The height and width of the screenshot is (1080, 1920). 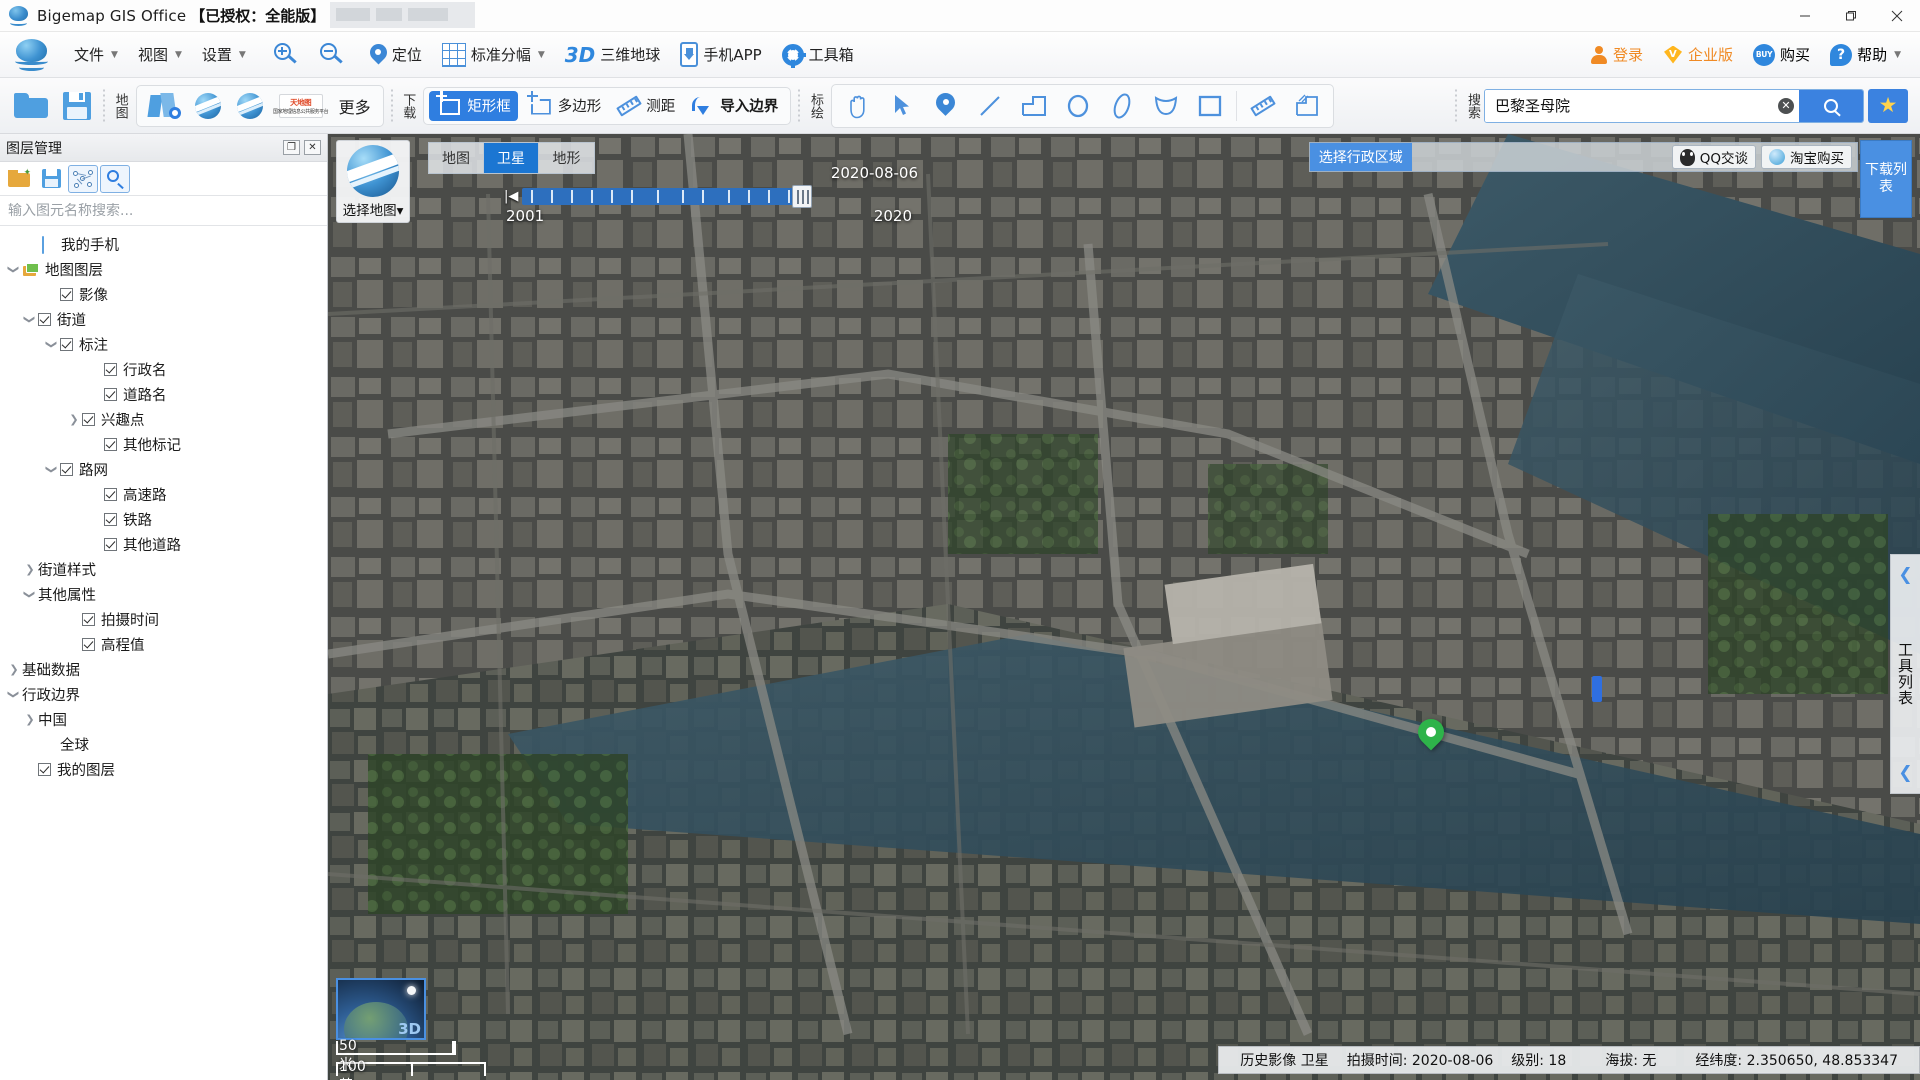 I want to click on login-button: 登录, so click(x=1616, y=54).